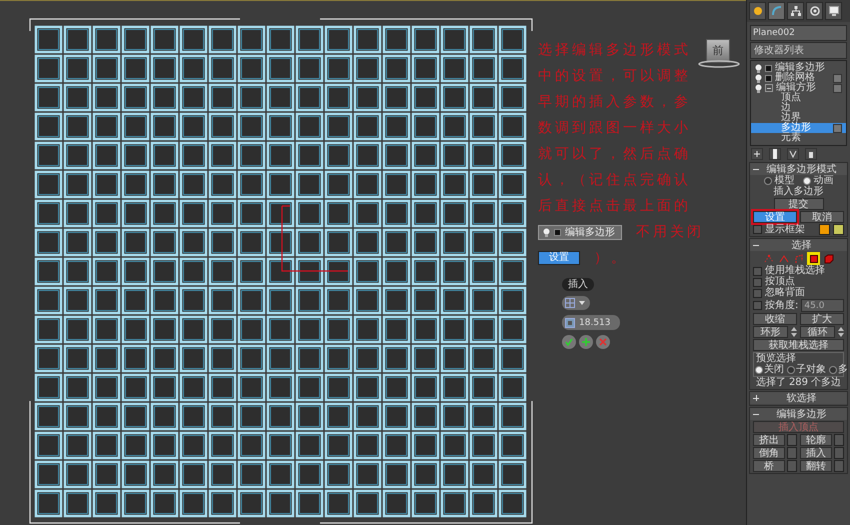 This screenshot has height=525, width=850. I want to click on radio-option: 多, so click(838, 370).